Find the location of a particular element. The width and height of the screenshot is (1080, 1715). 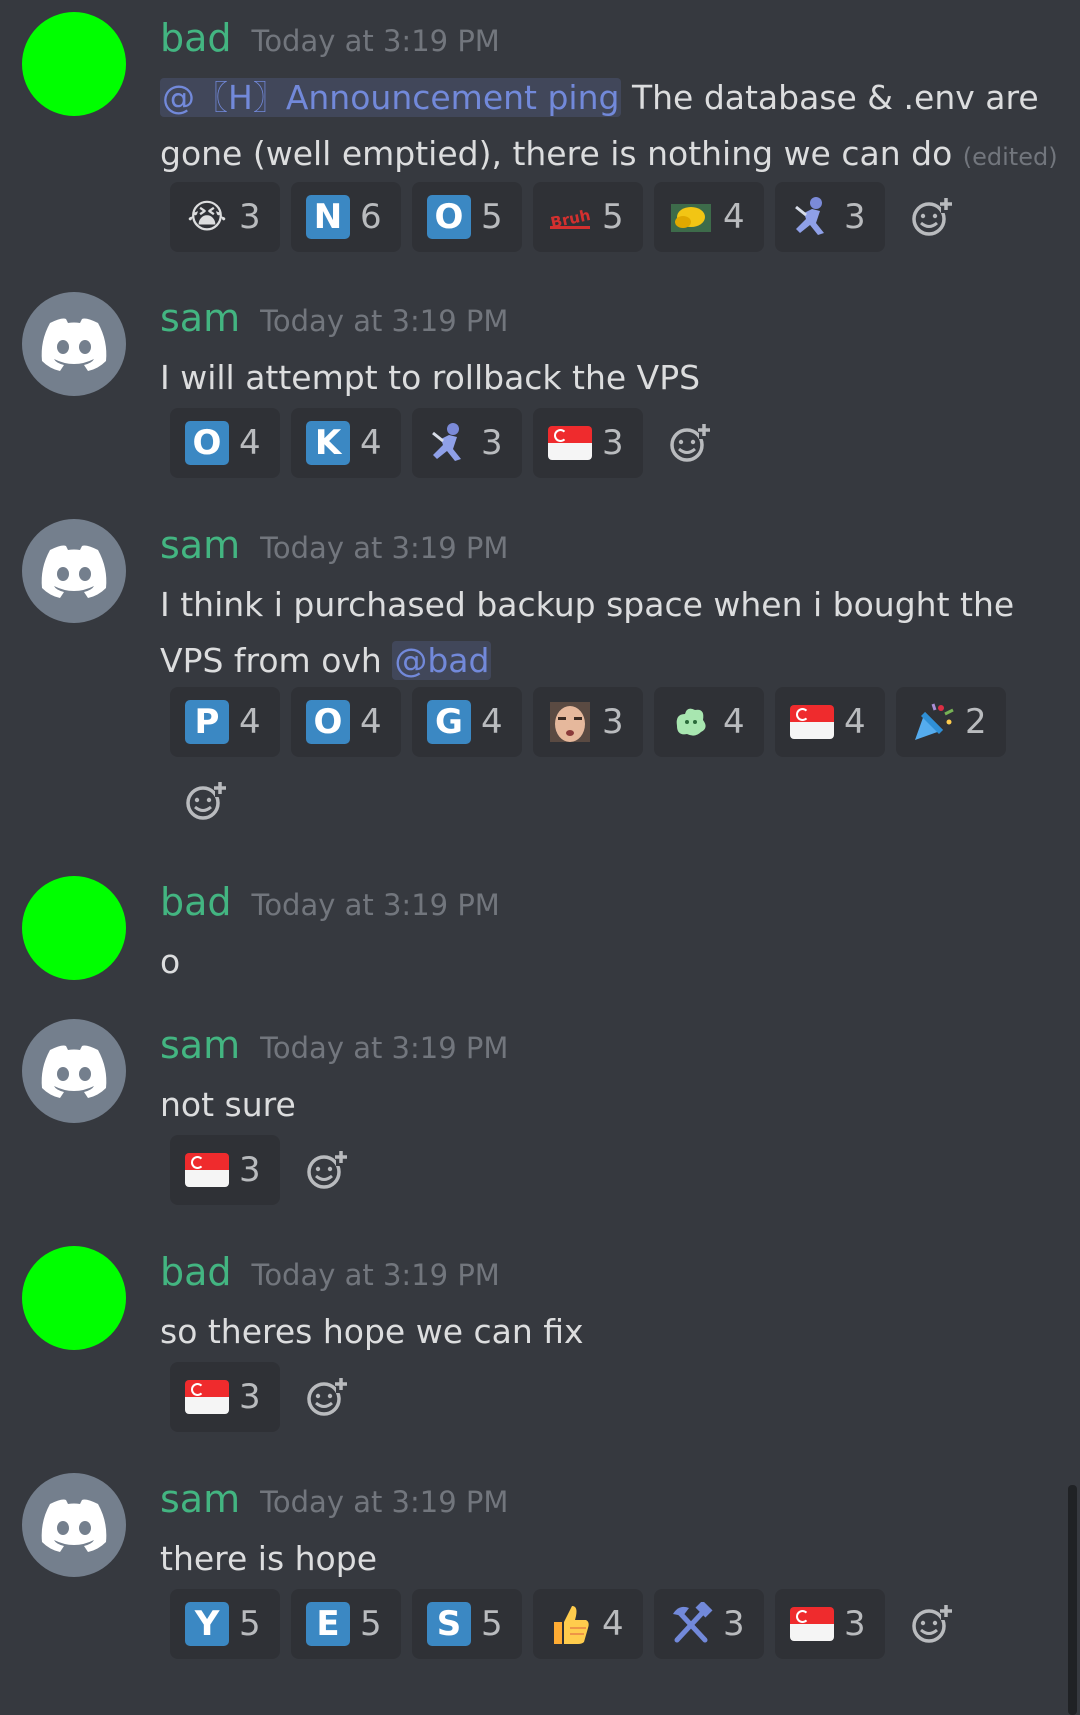

scrollbar is located at coordinates (1072, 1600).